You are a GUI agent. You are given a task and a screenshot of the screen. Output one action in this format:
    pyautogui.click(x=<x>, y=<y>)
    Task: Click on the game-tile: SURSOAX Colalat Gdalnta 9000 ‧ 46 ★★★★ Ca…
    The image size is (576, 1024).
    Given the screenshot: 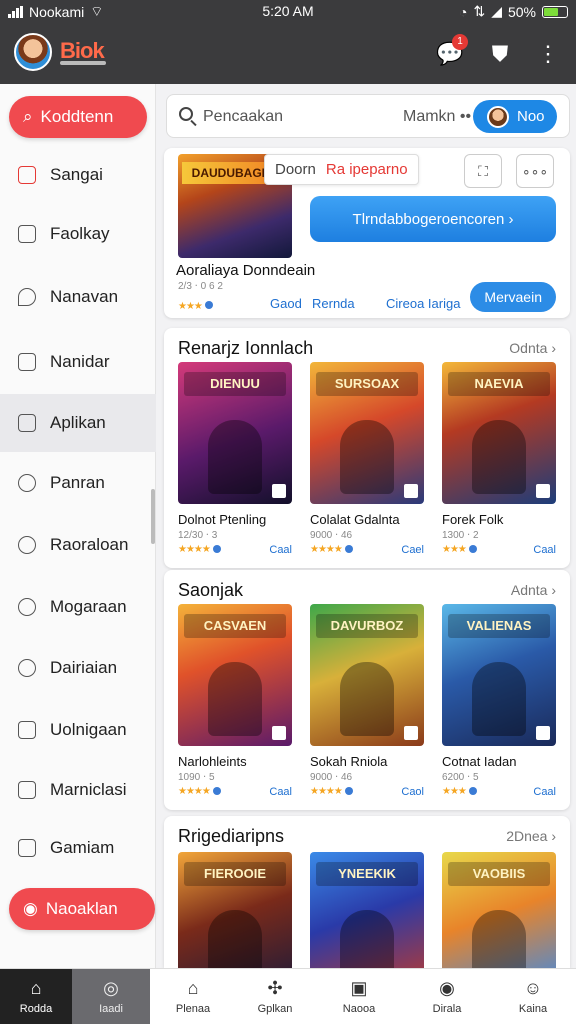 What is the action you would take?
    pyautogui.click(x=367, y=459)
    